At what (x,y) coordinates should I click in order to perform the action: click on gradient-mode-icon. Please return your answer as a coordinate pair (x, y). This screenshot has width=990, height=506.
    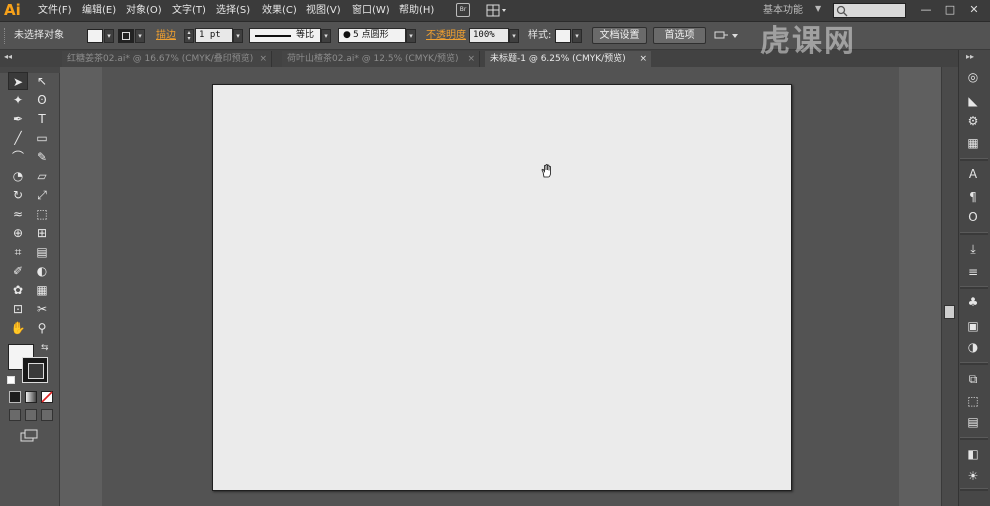
    Looking at the image, I should click on (31, 397).